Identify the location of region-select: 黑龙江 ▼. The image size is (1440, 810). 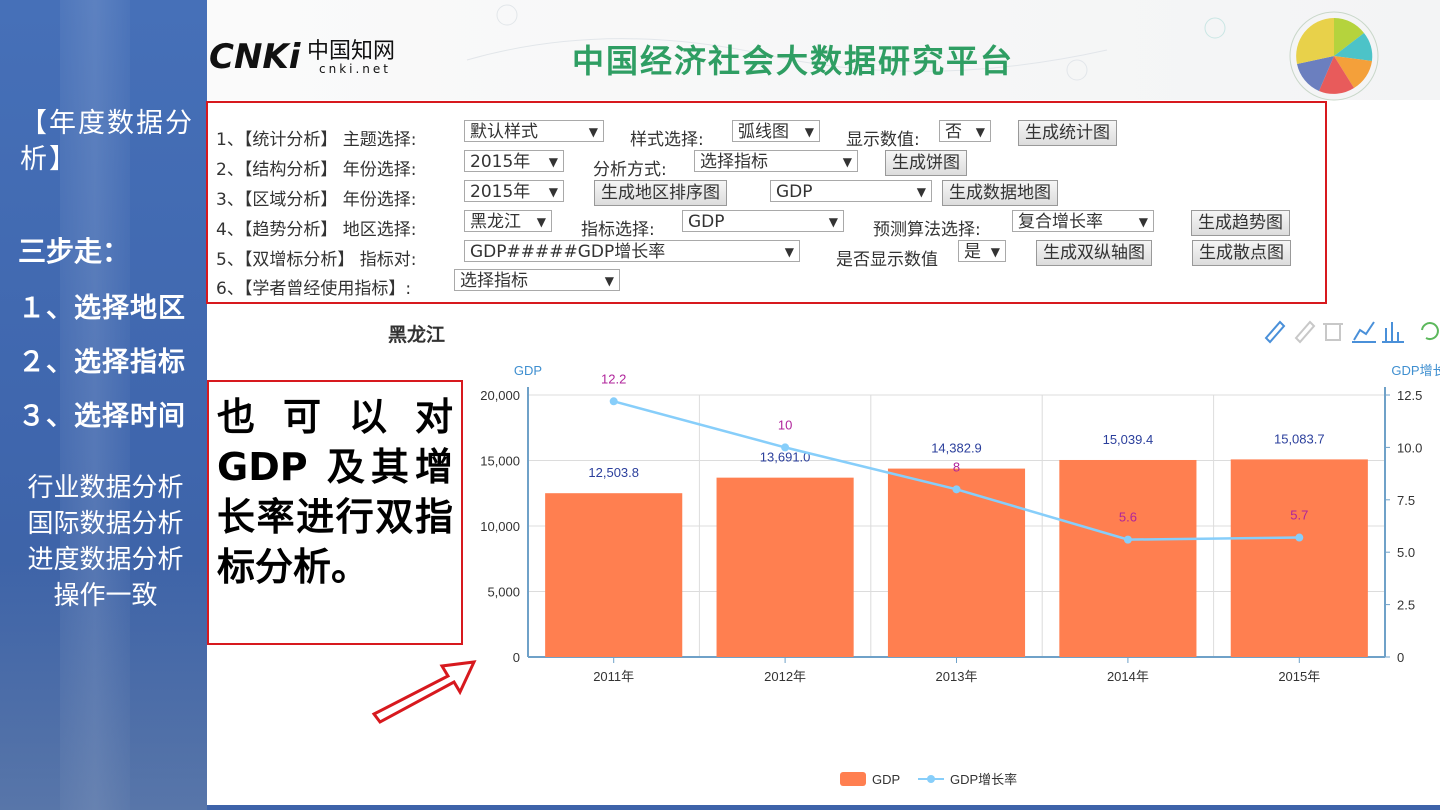
(508, 221).